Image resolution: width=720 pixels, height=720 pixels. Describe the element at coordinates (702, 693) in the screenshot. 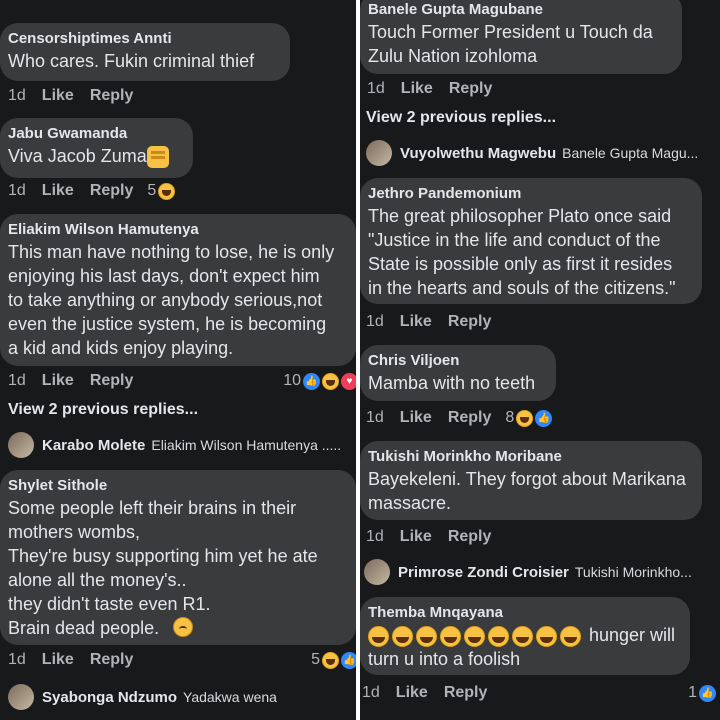

I see `reaction-summary: 1 👍` at that location.